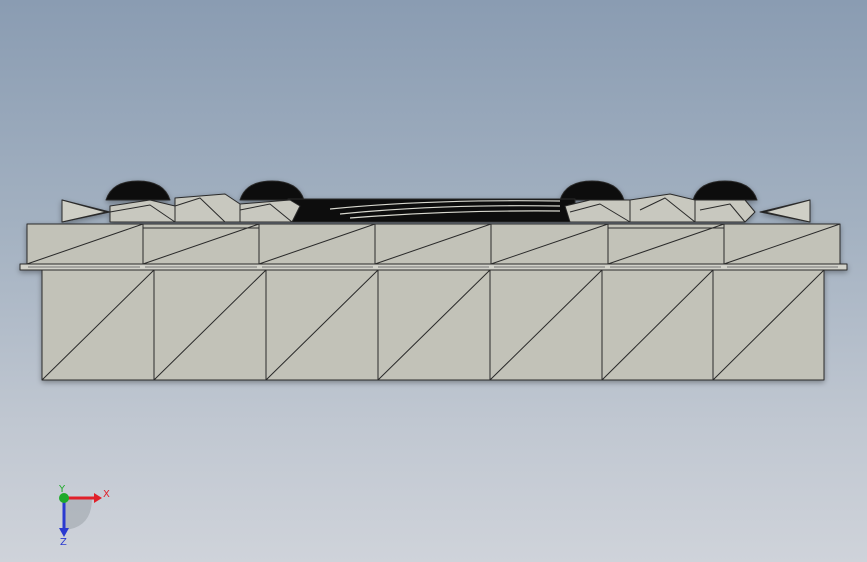  I want to click on y-axis-label: Y, so click(62, 489).